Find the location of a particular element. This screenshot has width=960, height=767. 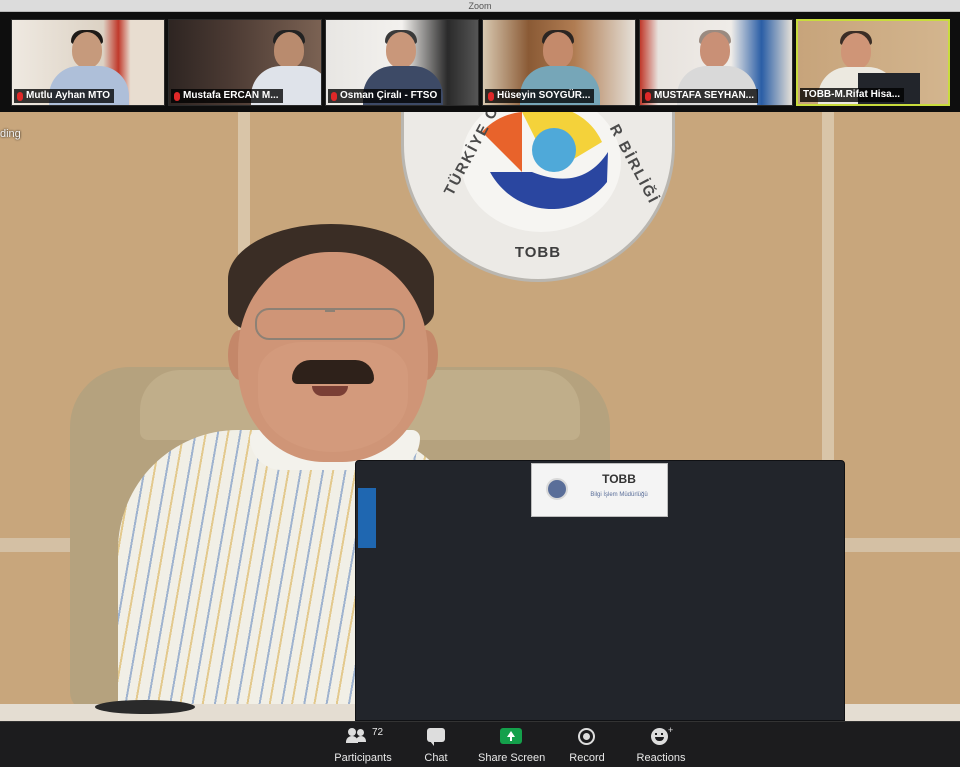

participant-tile-1: Mutlu Ayhan MTO is located at coordinates (88, 62).